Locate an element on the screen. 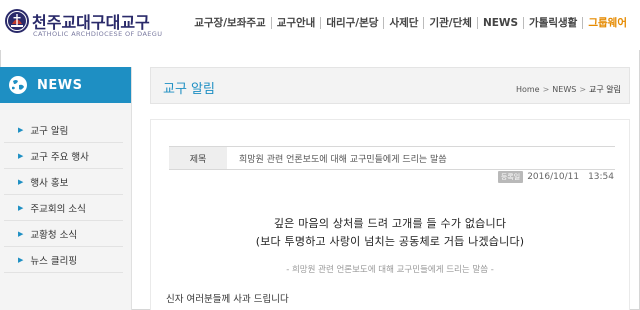  date-badge: 등록일 is located at coordinates (510, 177).